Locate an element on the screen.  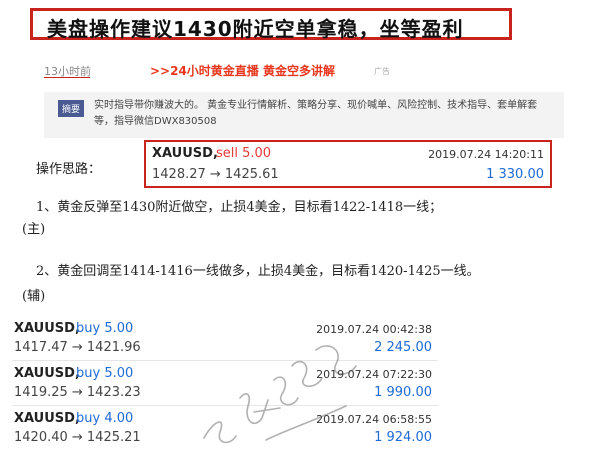
headline-box: 美盘操作建议1430附近空单拿稳，坐等盈利 is located at coordinates (271, 24).